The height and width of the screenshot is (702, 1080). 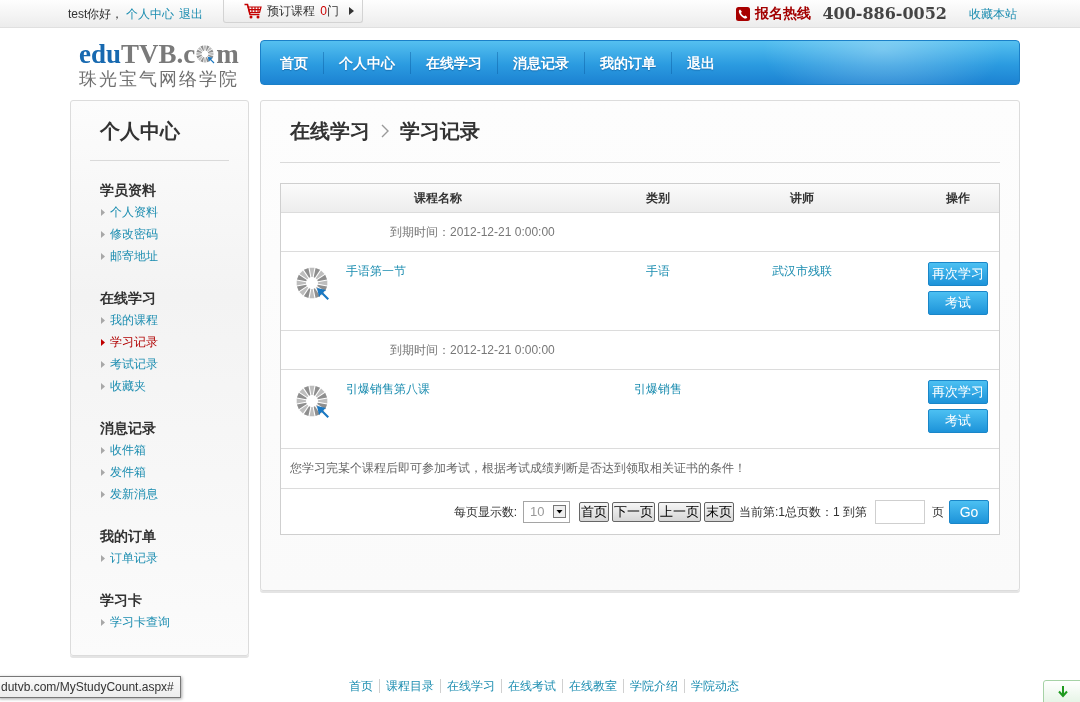 What do you see at coordinates (124, 342) in the screenshot?
I see `sidebar-link: 学习记录` at bounding box center [124, 342].